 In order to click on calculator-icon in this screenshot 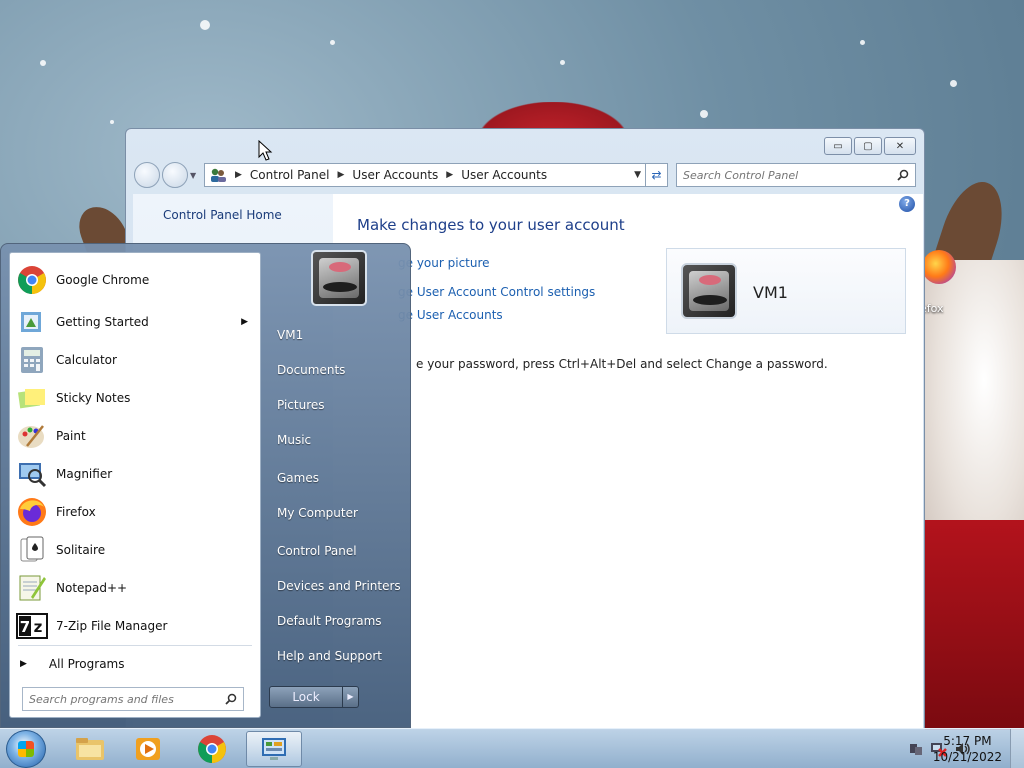, I will do `click(32, 360)`.